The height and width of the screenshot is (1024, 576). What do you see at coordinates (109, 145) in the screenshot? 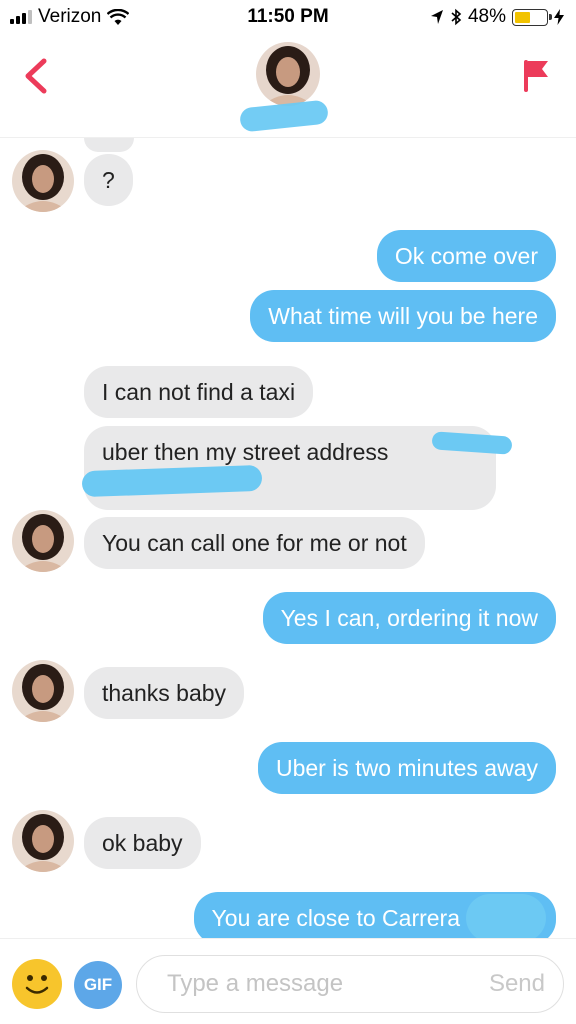
I see `message-bubble-partial` at bounding box center [109, 145].